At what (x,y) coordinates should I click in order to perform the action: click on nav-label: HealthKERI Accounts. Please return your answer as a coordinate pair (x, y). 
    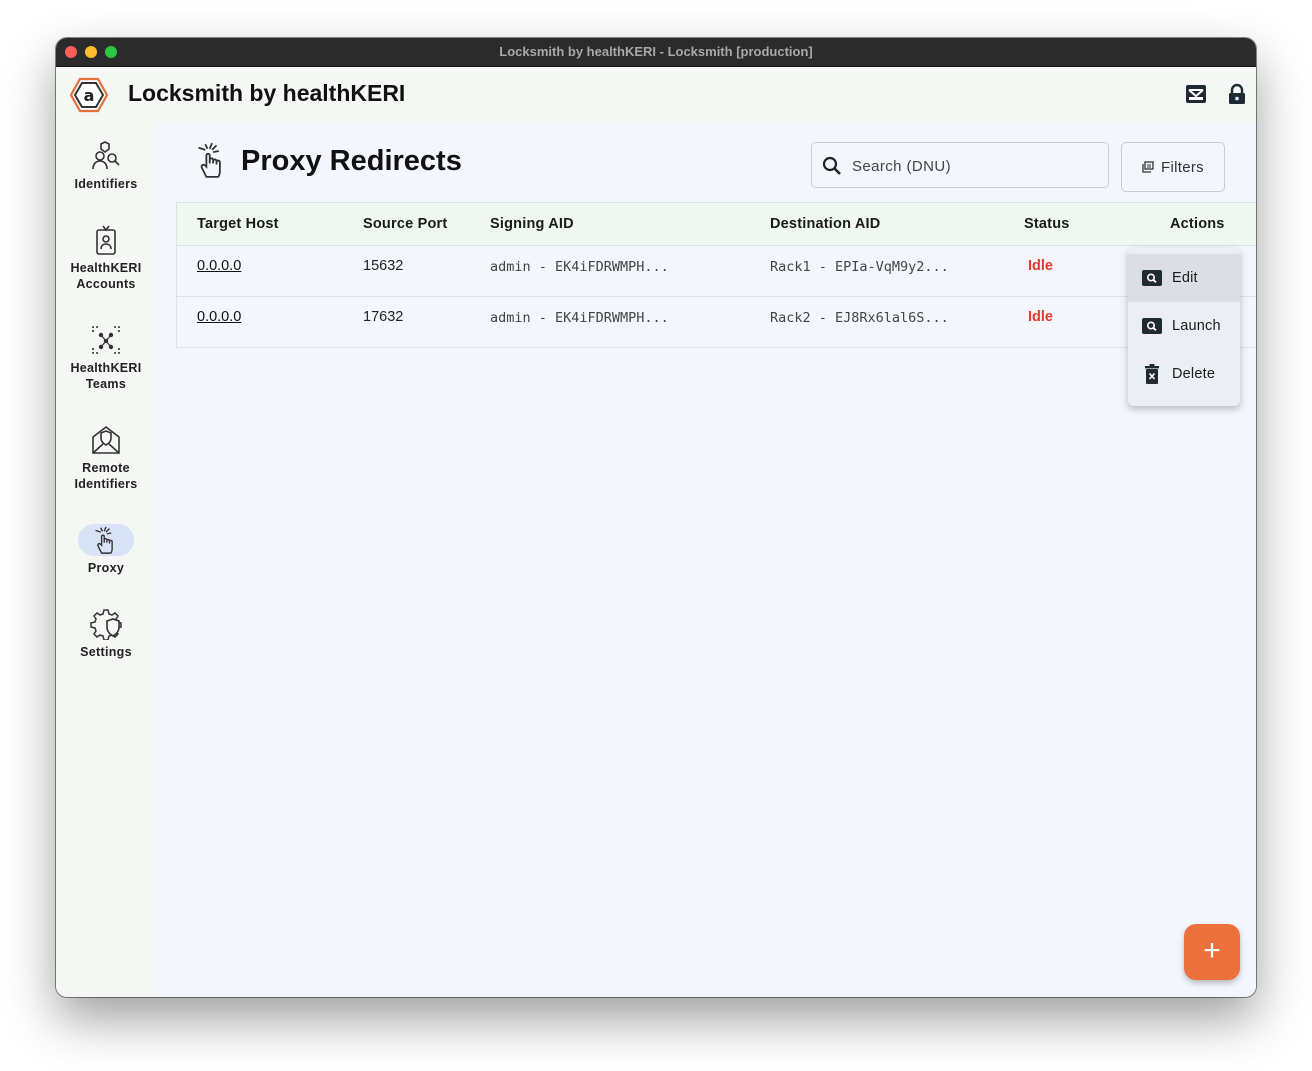
    Looking at the image, I should click on (106, 276).